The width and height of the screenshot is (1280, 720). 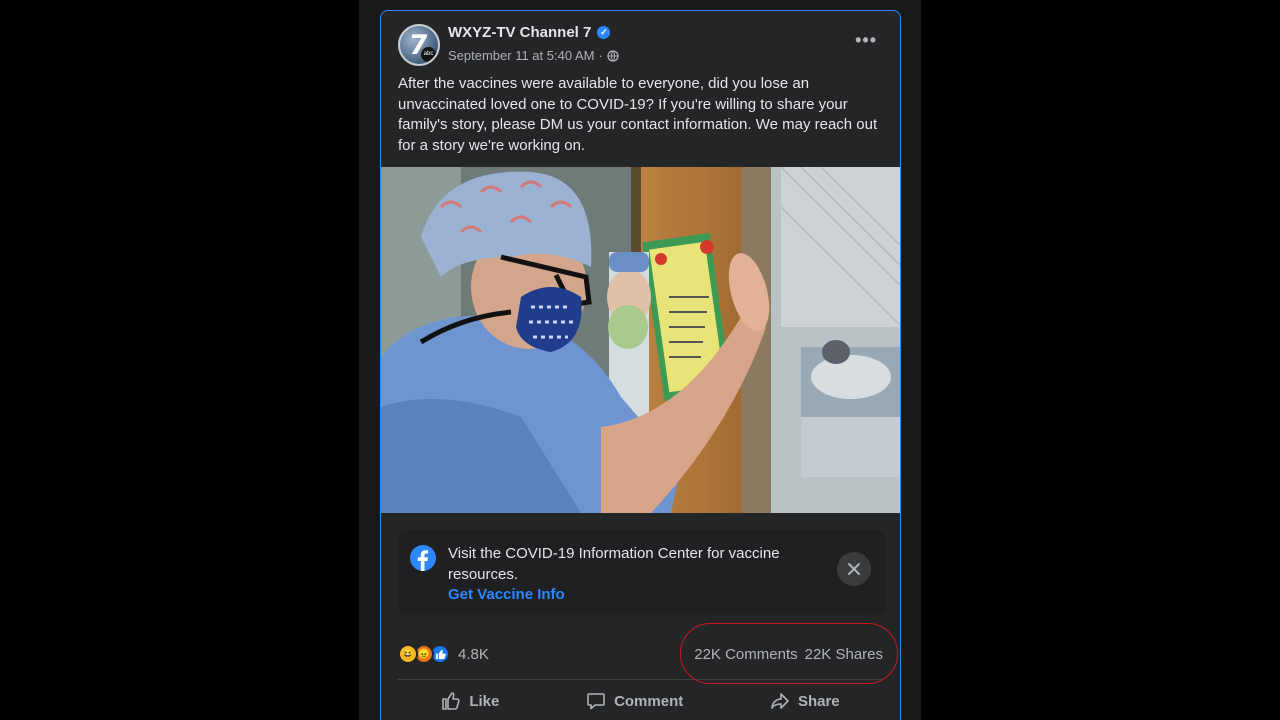 I want to click on haha-reaction-icon: 😆, so click(x=408, y=654).